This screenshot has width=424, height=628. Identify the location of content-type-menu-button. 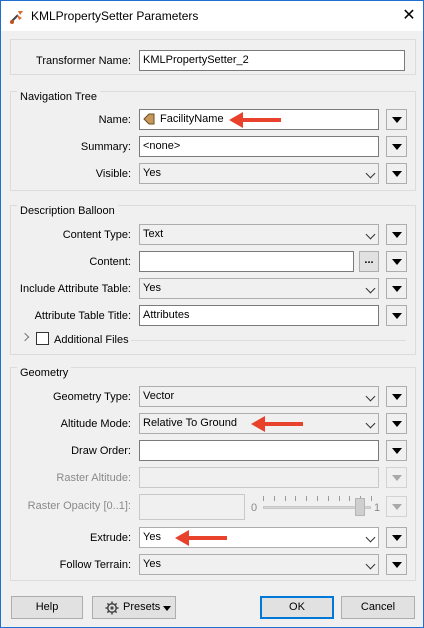
(396, 234).